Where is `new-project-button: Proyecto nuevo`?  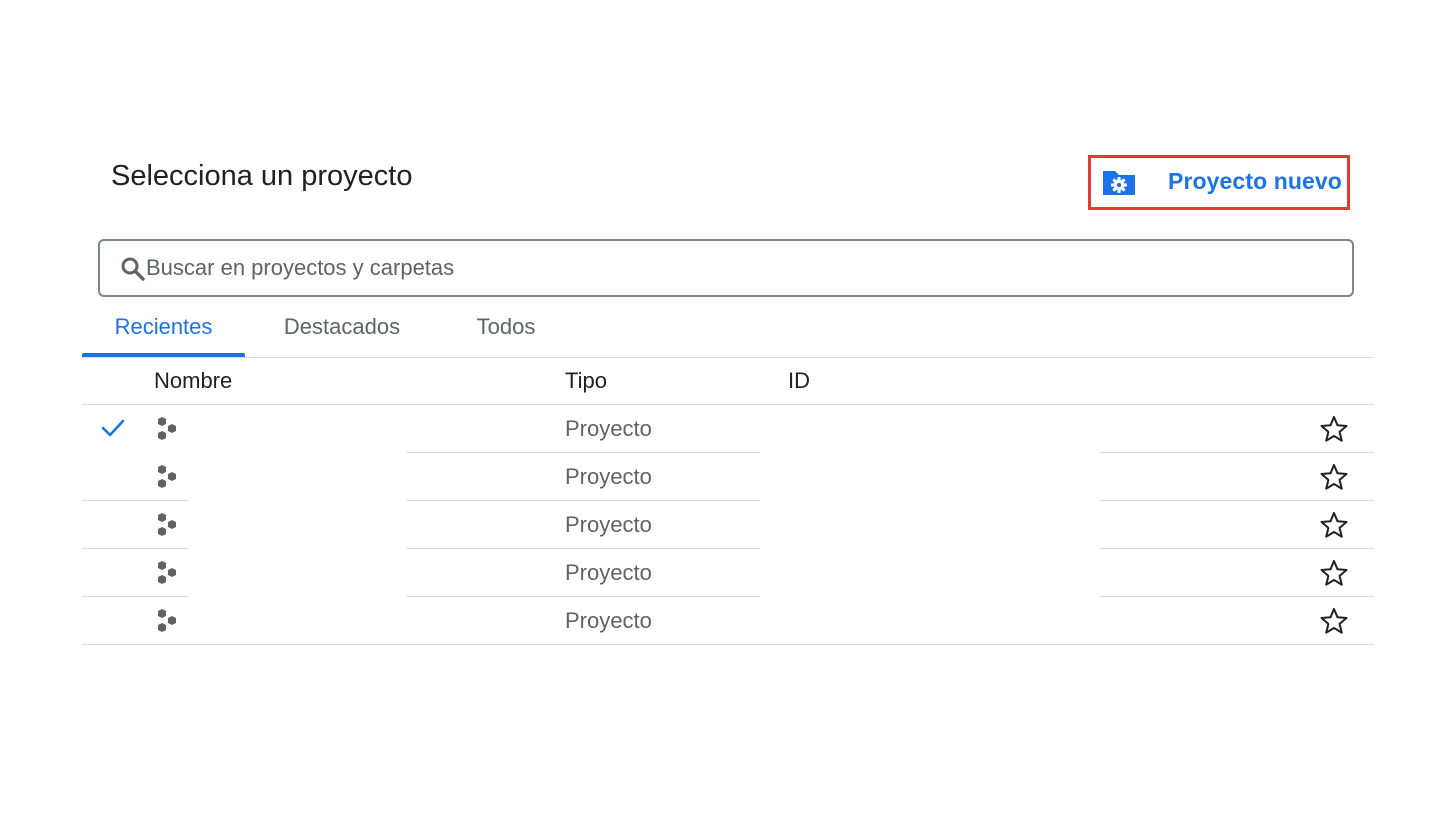 new-project-button: Proyecto nuevo is located at coordinates (1219, 182).